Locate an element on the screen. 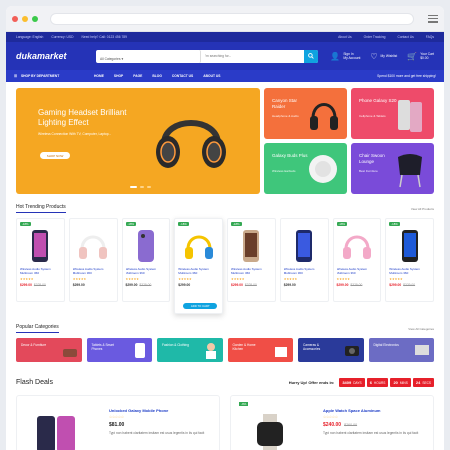  timer-box: 24 SECS is located at coordinates (423, 382).